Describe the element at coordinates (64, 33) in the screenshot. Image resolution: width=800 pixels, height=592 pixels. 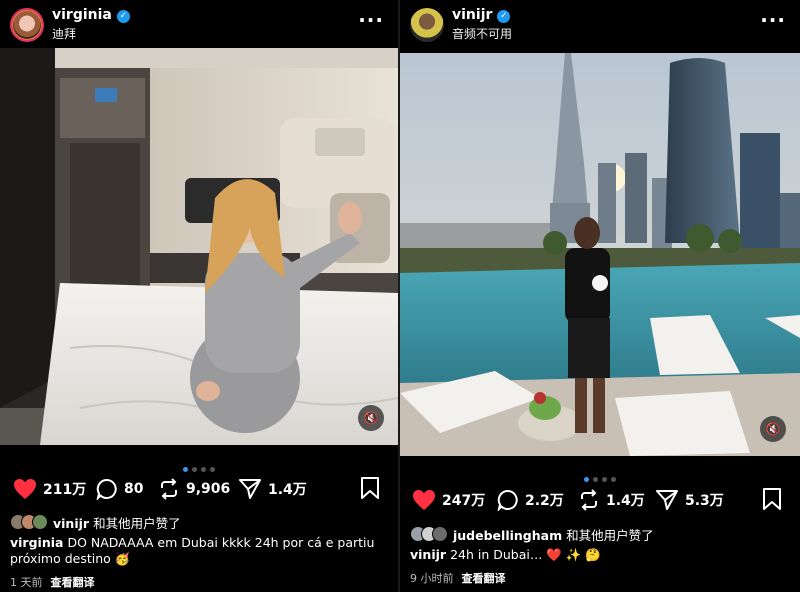
I see `location-link: 迪拜` at that location.